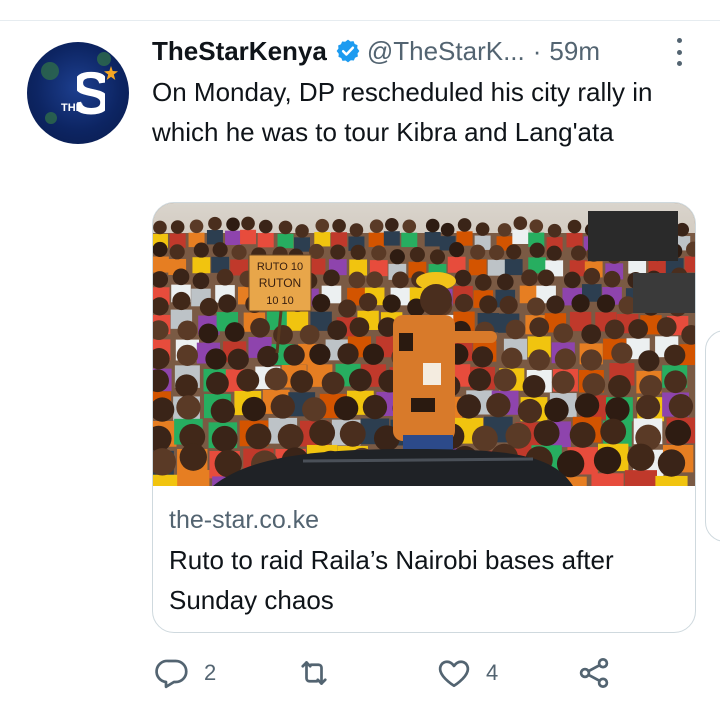 The image size is (720, 709). What do you see at coordinates (239, 51) in the screenshot?
I see `display-name: TheStarKenya` at bounding box center [239, 51].